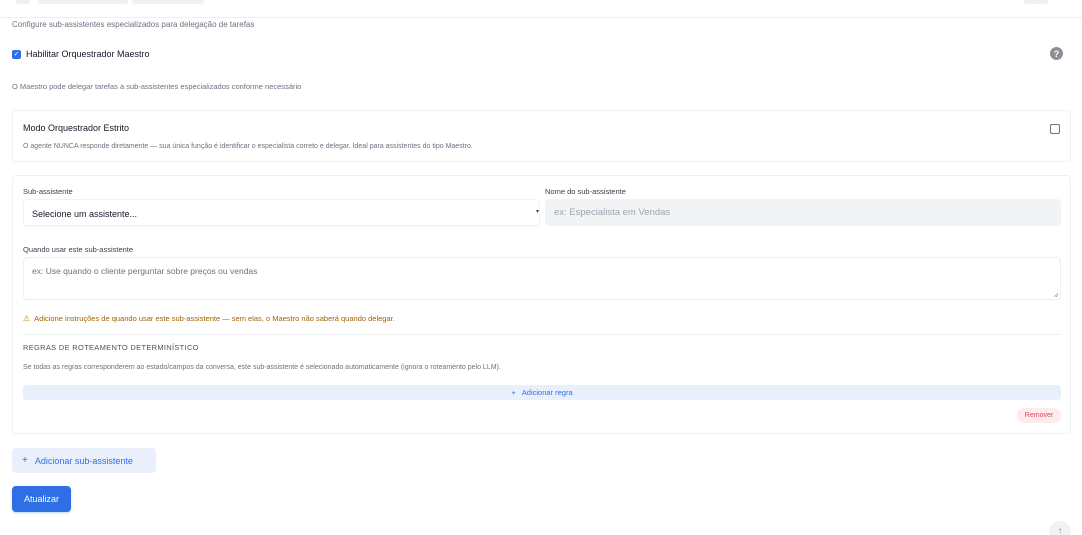  What do you see at coordinates (547, 392) in the screenshot?
I see `add-rule-label: Adicionar regra` at bounding box center [547, 392].